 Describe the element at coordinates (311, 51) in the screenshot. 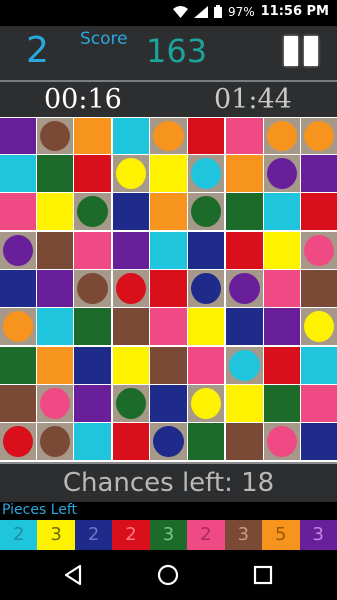

I see `pause-icon-bar` at that location.